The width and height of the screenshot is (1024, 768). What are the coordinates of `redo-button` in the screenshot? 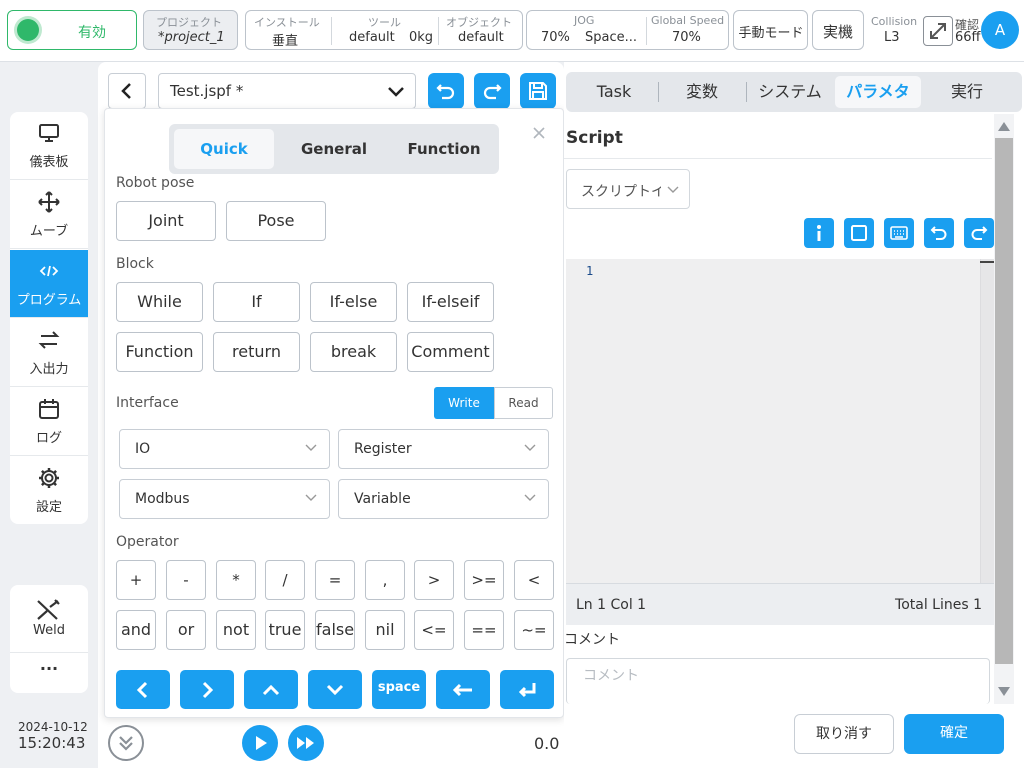 It's located at (492, 91).